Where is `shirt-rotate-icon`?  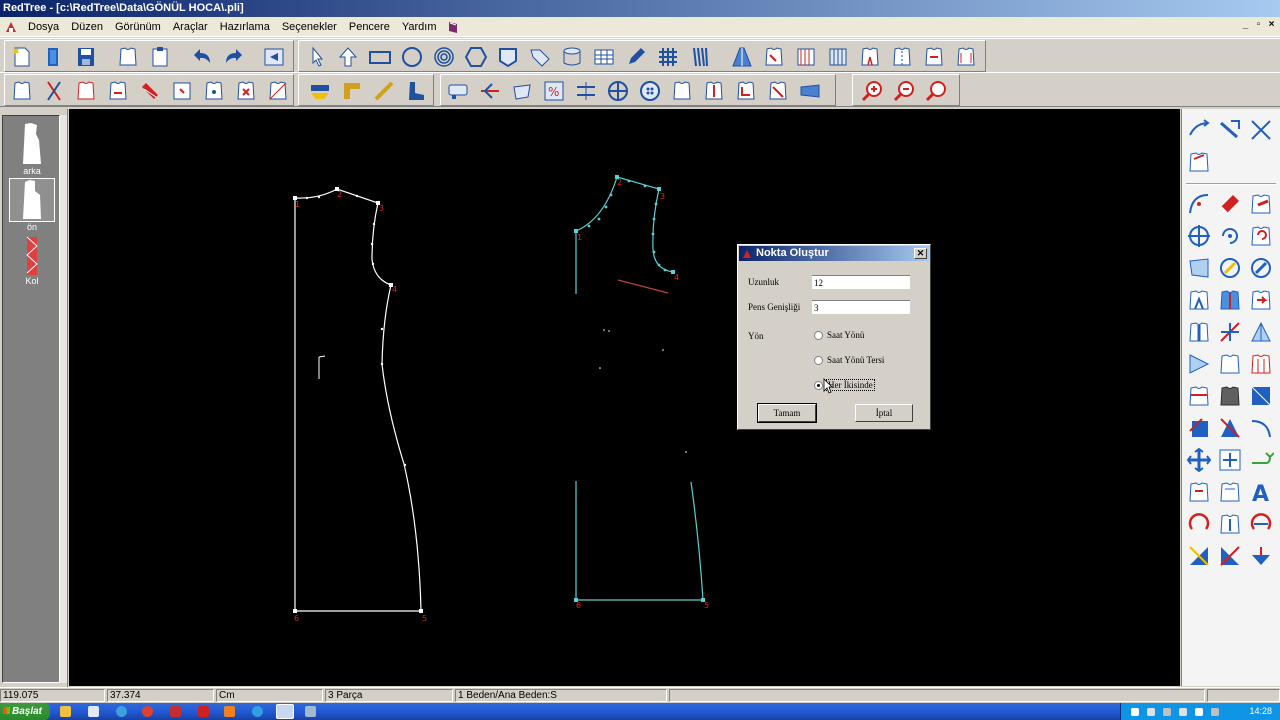 shirt-rotate-icon is located at coordinates (1261, 236).